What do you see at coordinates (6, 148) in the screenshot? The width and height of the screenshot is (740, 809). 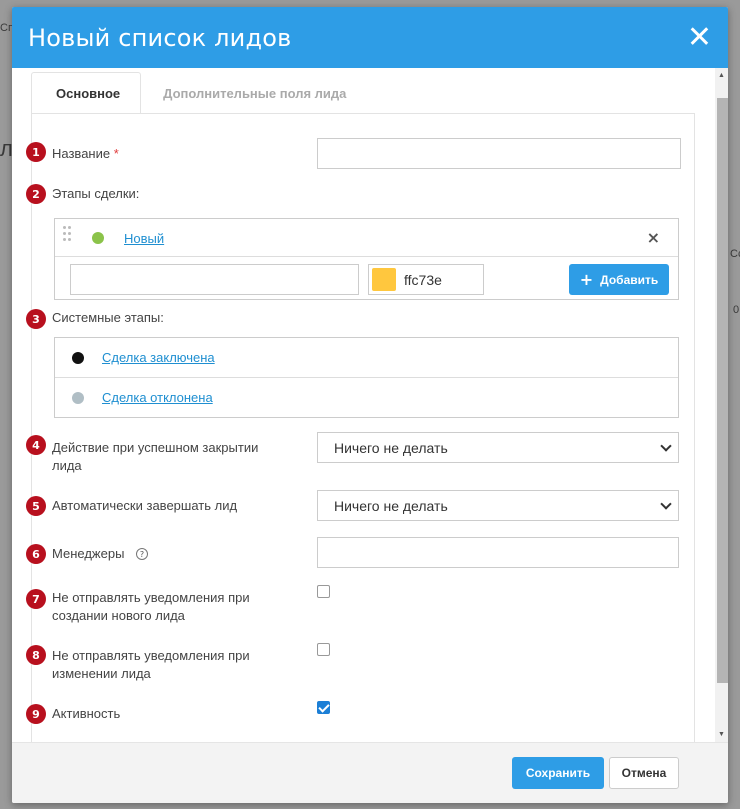 I see `bg-fragment: л` at bounding box center [6, 148].